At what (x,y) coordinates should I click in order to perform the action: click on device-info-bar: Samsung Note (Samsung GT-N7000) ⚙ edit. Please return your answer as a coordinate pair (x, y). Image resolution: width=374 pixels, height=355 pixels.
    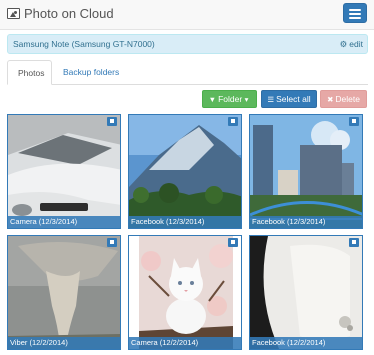
    Looking at the image, I should click on (187, 44).